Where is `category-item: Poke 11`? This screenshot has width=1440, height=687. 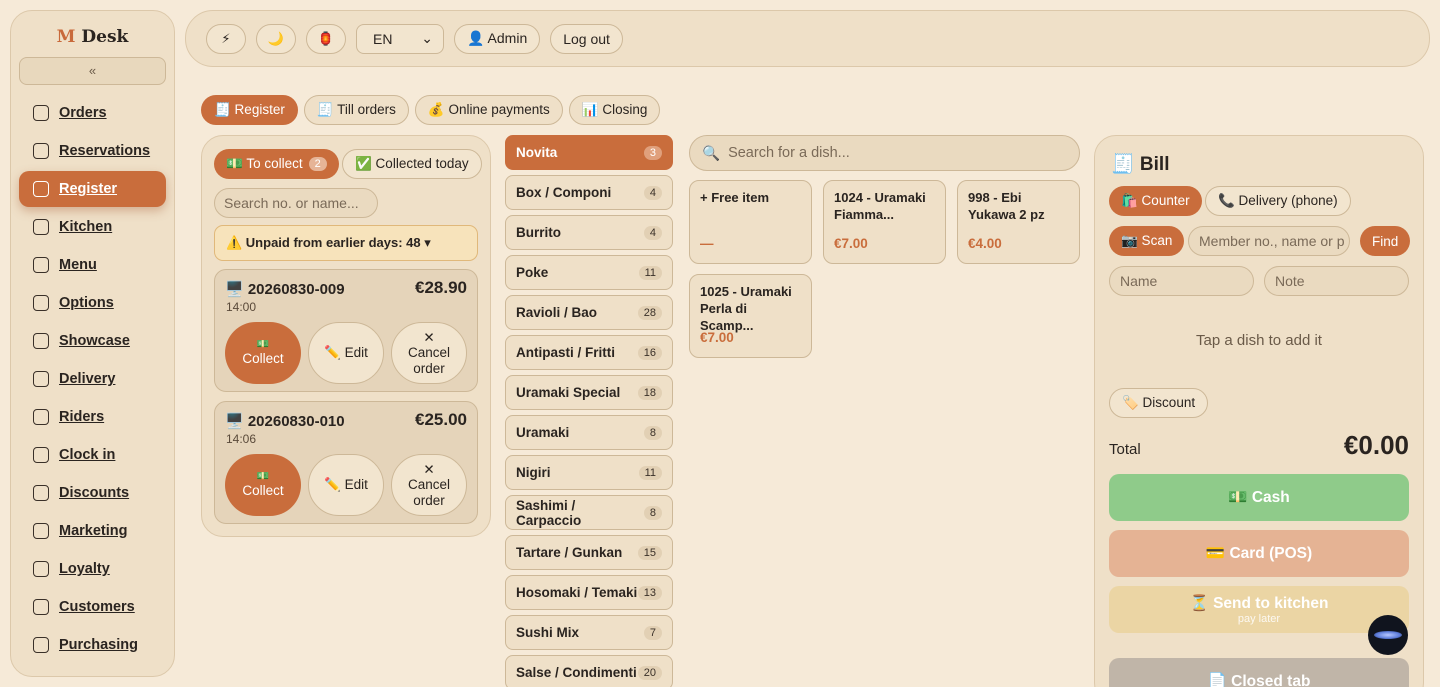 category-item: Poke 11 is located at coordinates (589, 272).